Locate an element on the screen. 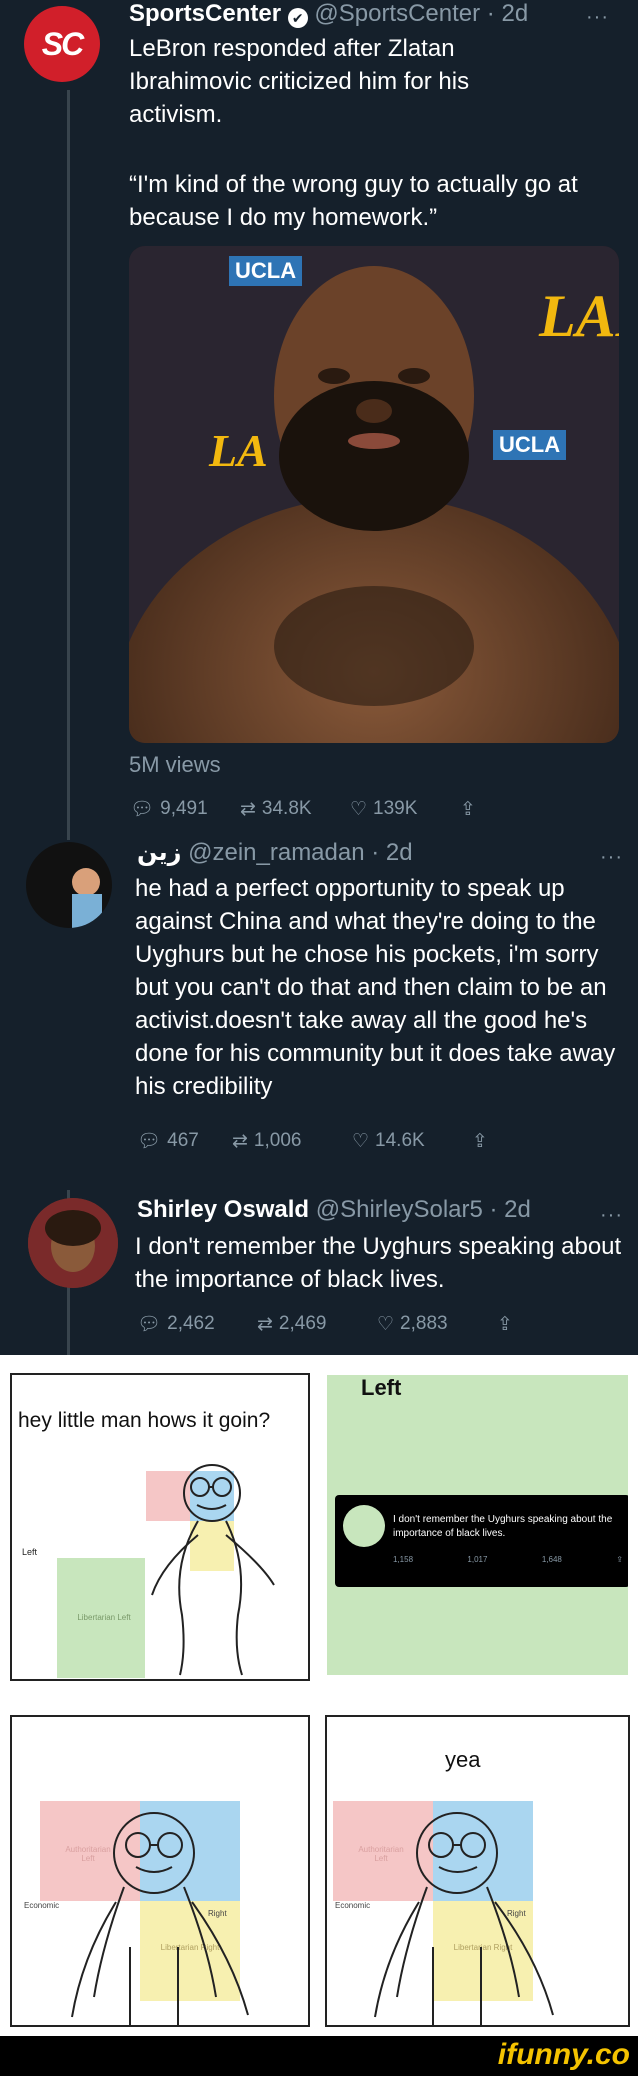 This screenshot has height=2076, width=638. shirley-photo is located at coordinates (73, 1243).